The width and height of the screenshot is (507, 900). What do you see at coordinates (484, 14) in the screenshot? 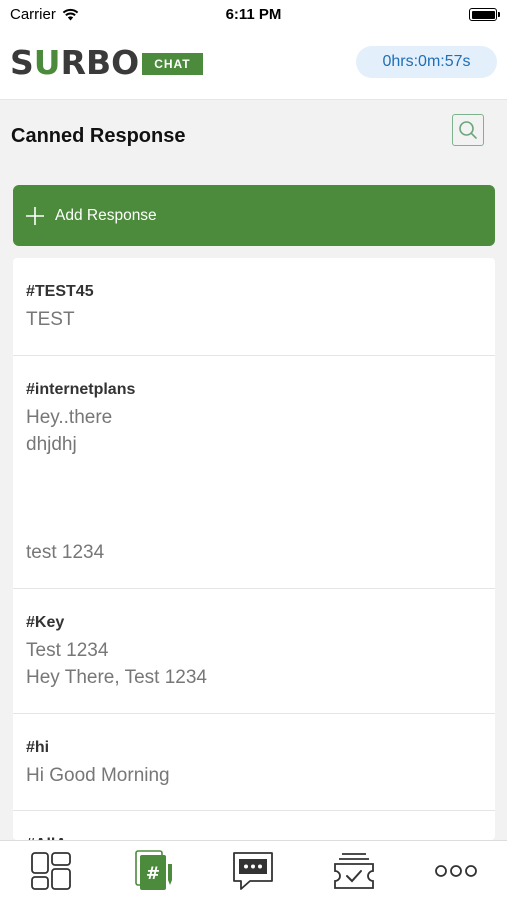
I see `battery-icon` at bounding box center [484, 14].